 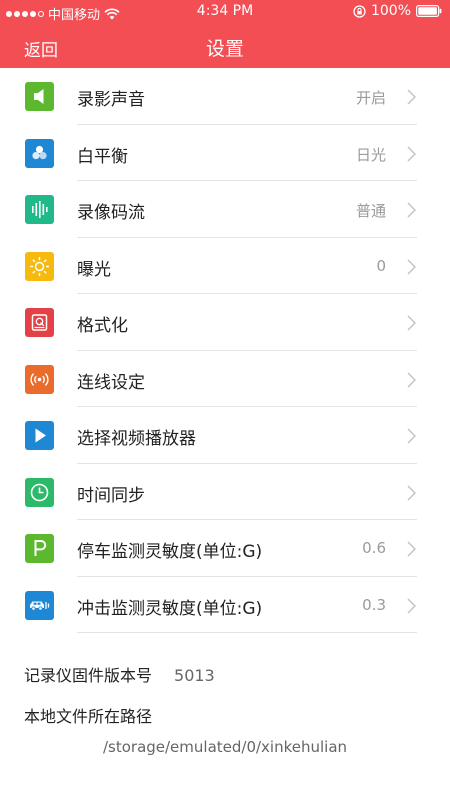 What do you see at coordinates (94, 269) in the screenshot?
I see `setting-label: 曝光` at bounding box center [94, 269].